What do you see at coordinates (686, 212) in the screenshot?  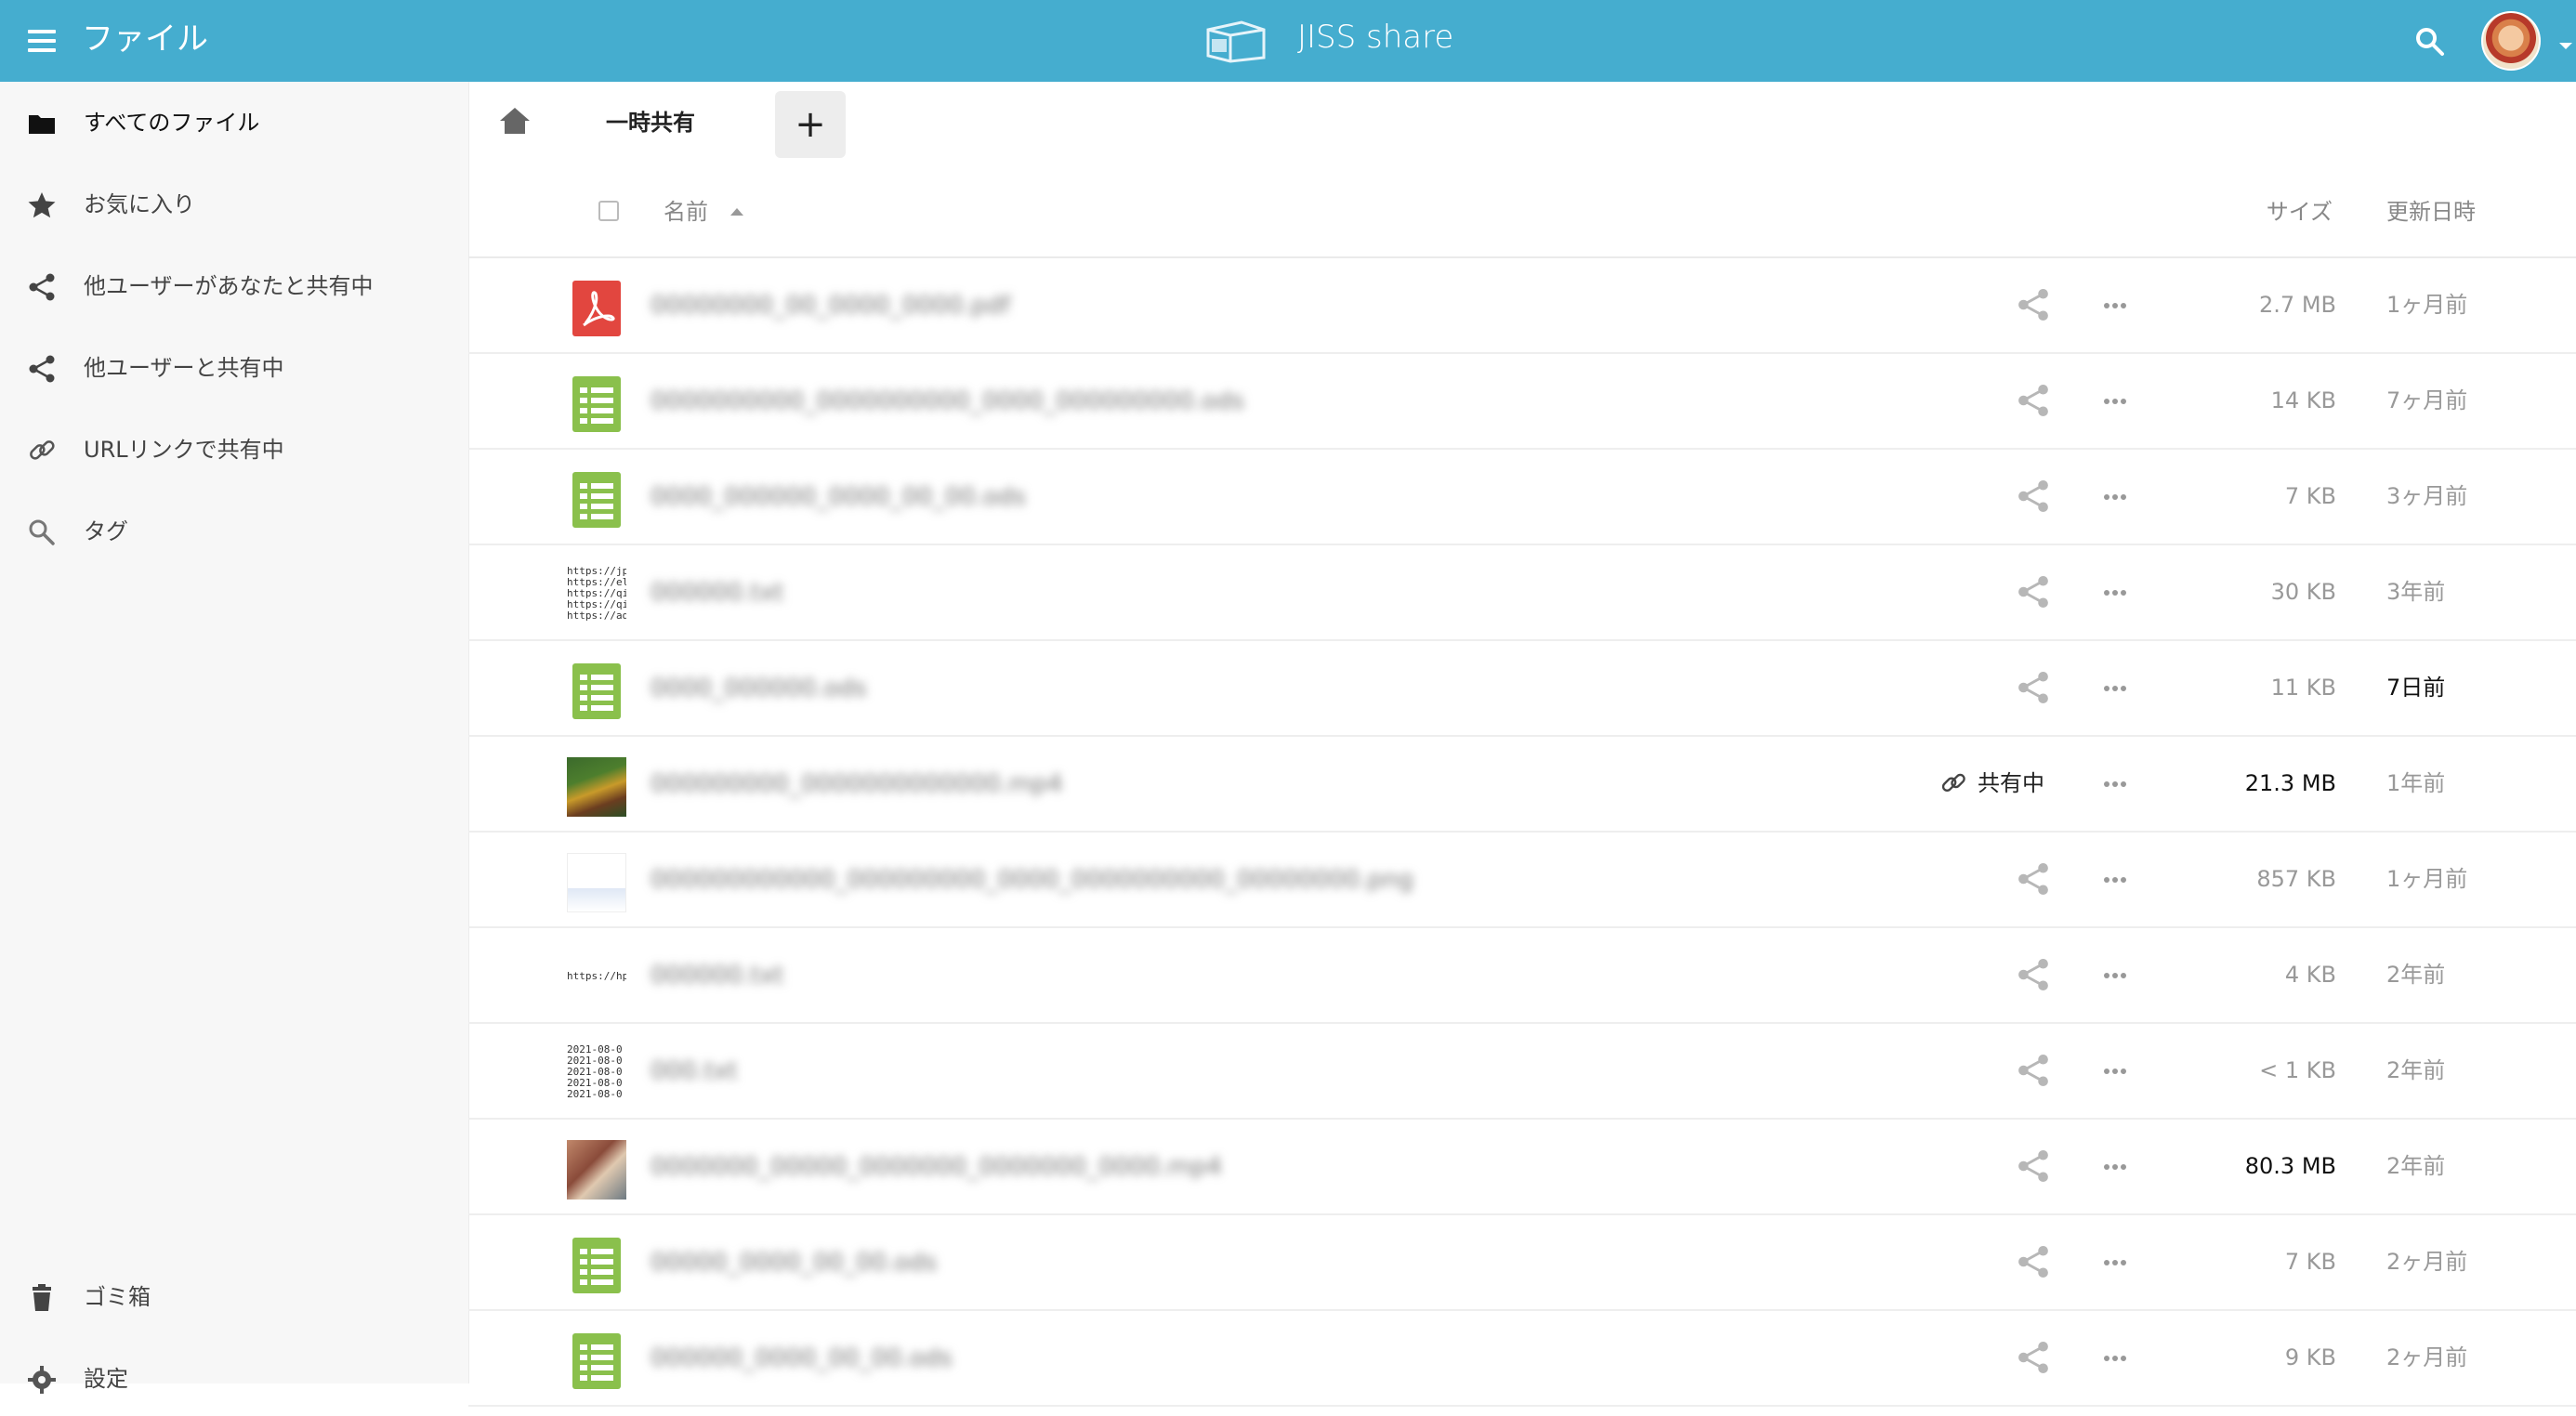 I see `column-header-name: 名前` at bounding box center [686, 212].